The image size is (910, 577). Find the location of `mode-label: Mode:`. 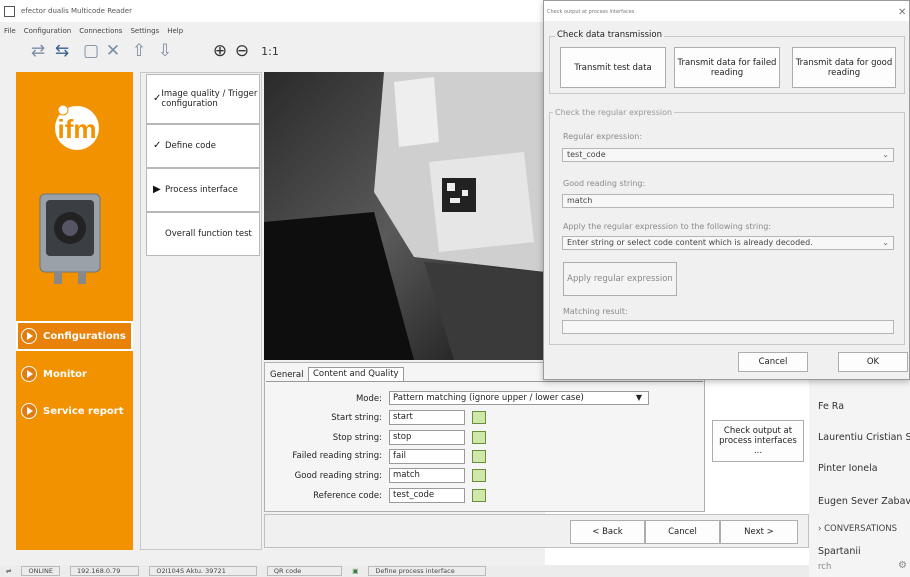

mode-label: Mode: is located at coordinates (368, 399).